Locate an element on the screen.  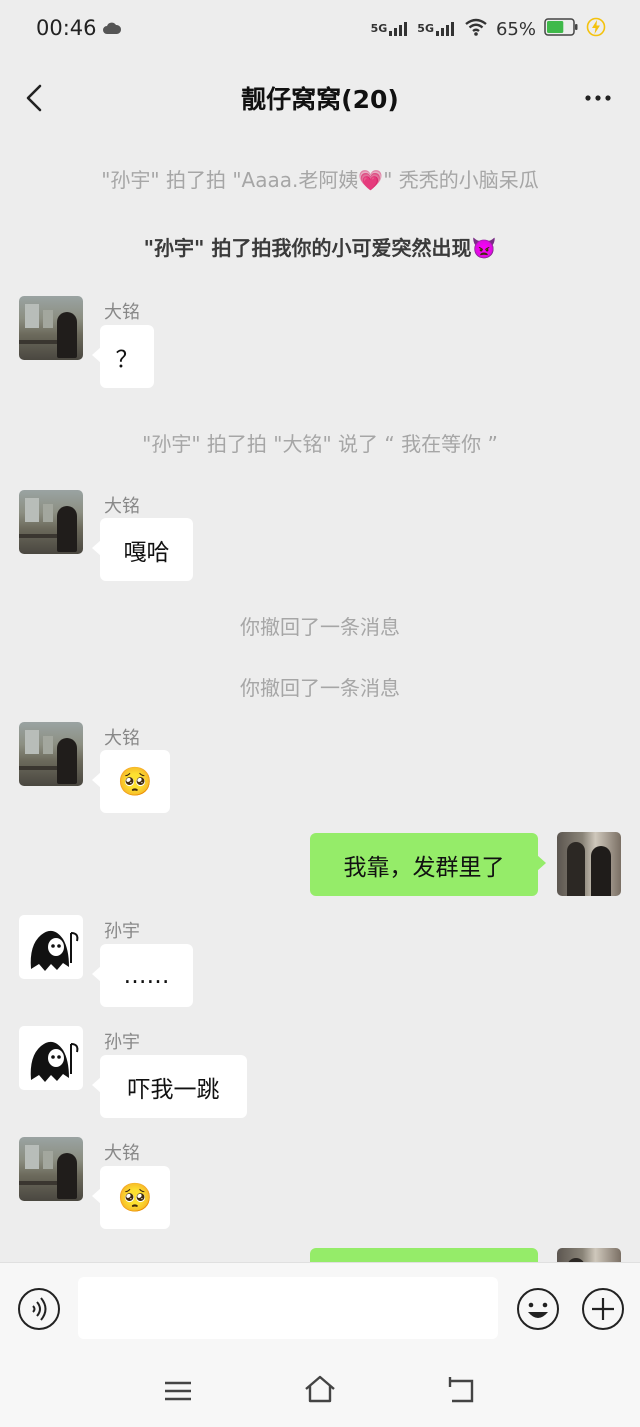
menu-icon is located at coordinates (178, 1391).